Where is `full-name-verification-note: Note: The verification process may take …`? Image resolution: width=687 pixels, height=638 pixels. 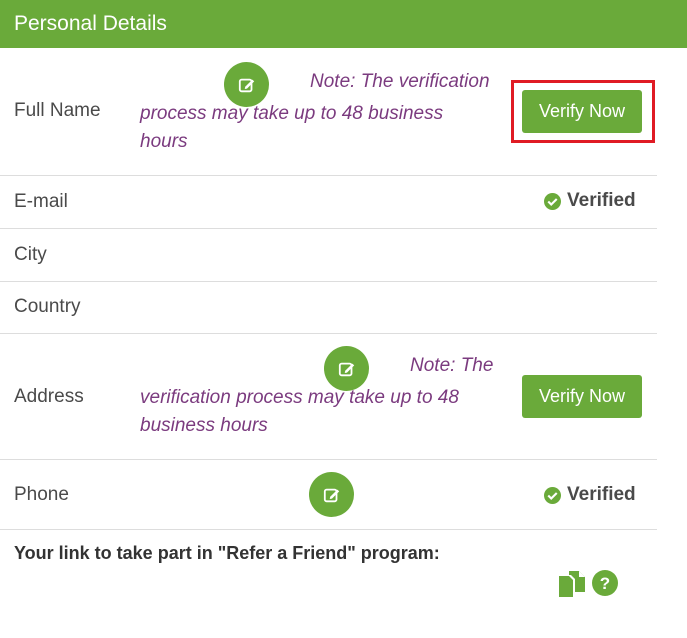
full-name-verification-note: Note: The verification process may take … is located at coordinates (320, 112).